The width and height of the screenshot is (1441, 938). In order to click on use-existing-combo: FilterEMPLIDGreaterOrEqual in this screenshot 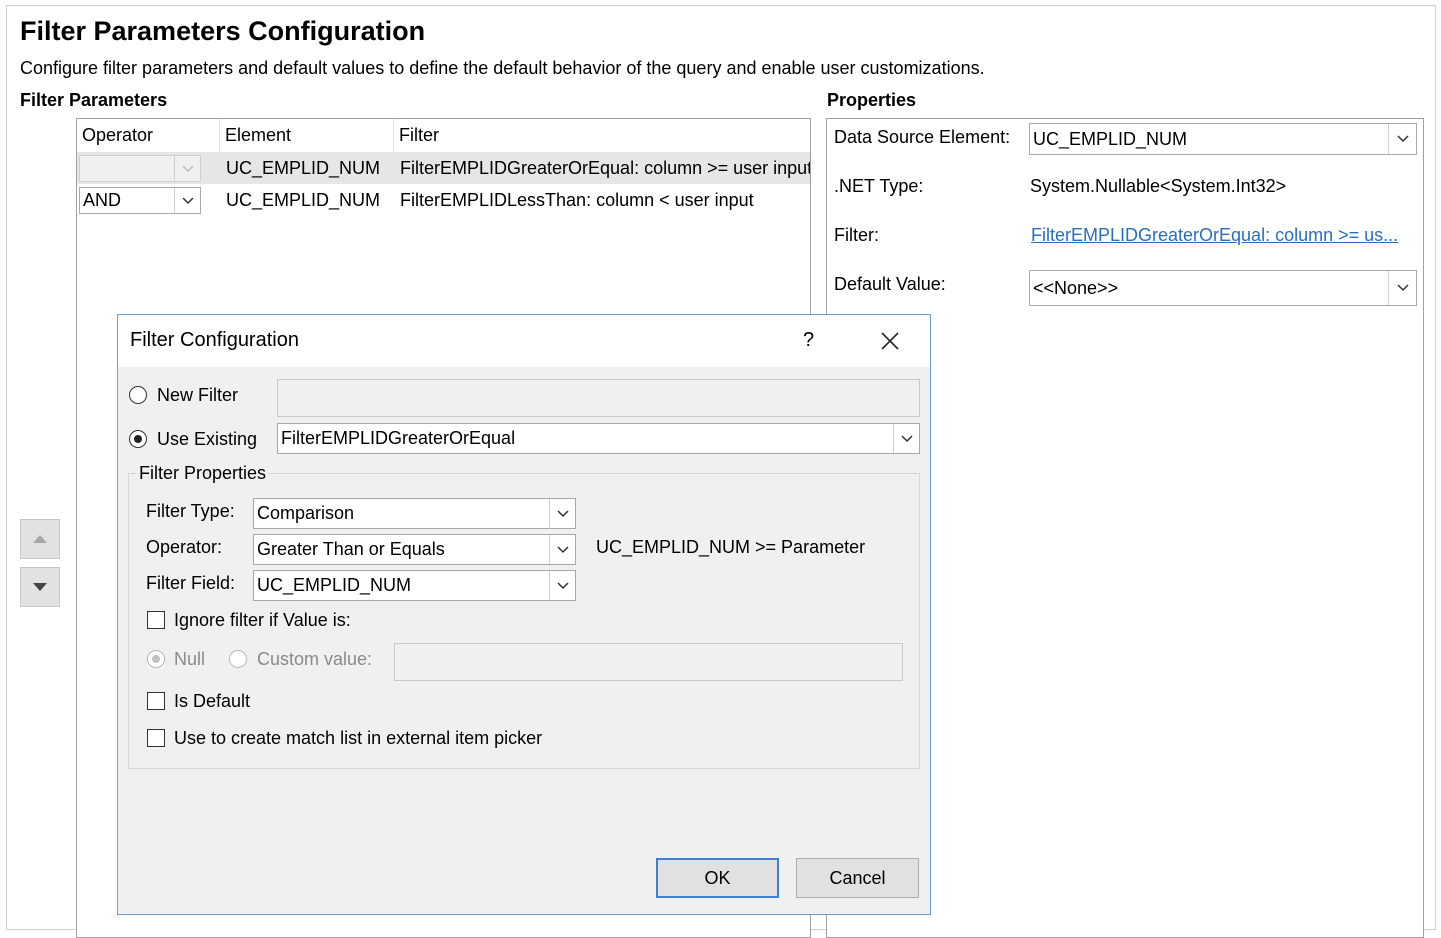, I will do `click(598, 438)`.